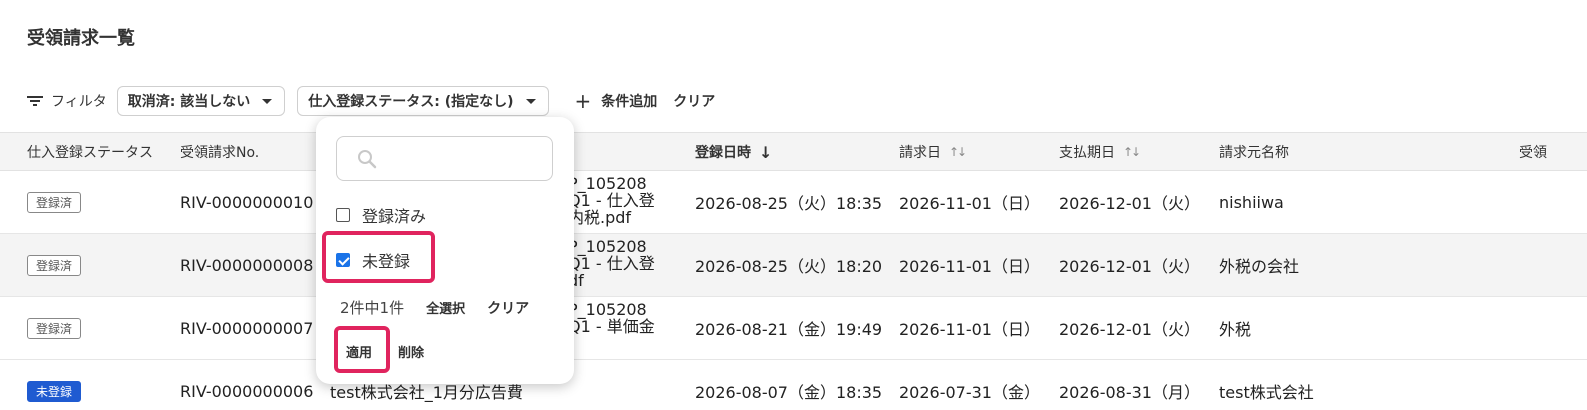 Image resolution: width=1587 pixels, height=410 pixels. Describe the element at coordinates (394, 216) in the screenshot. I see `option-label: 登録済み` at that location.